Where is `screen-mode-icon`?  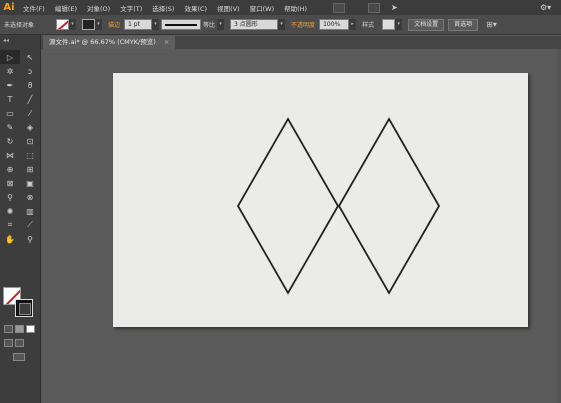 screen-mode-icon is located at coordinates (19, 357).